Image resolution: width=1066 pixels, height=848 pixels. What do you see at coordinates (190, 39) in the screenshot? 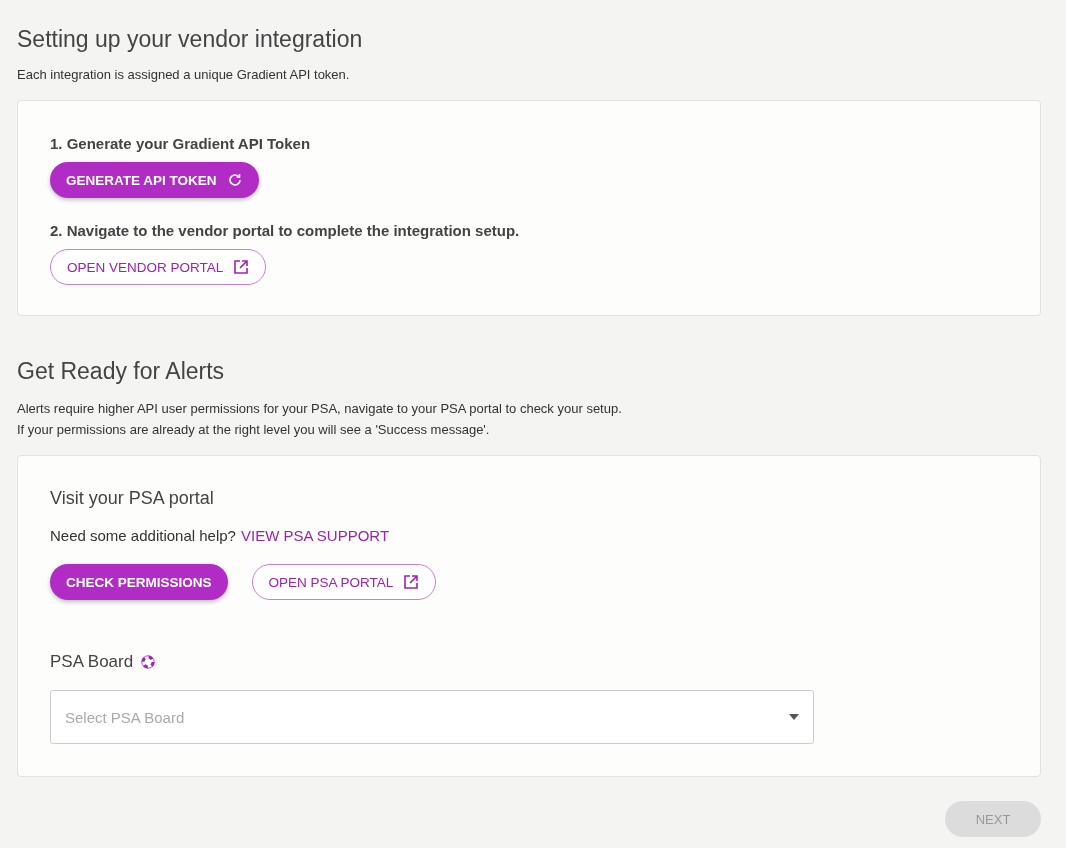
I see `section-title: Setting up your vendor integration` at bounding box center [190, 39].